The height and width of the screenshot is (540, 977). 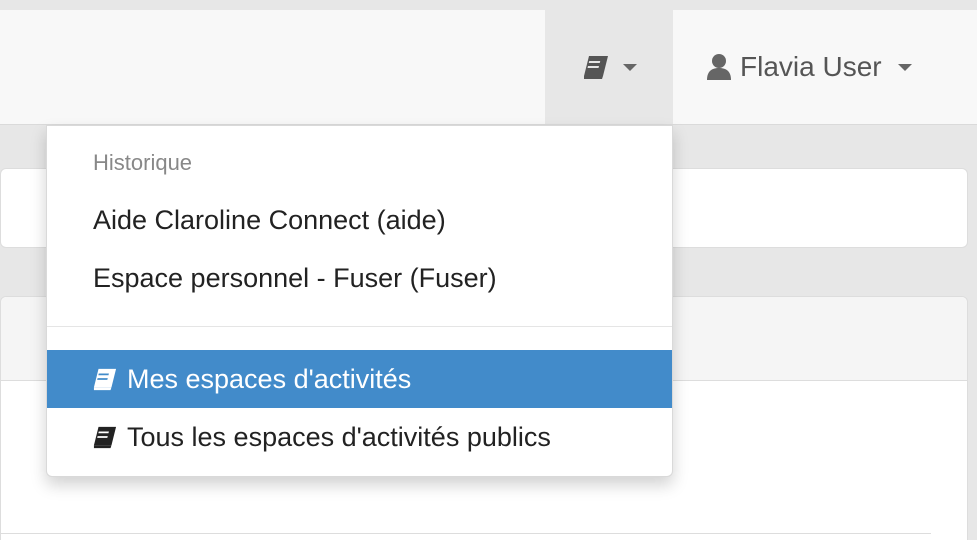 I want to click on history-item-personal-space: Espace personnel - Fuser (Fuser), so click(x=359, y=278).